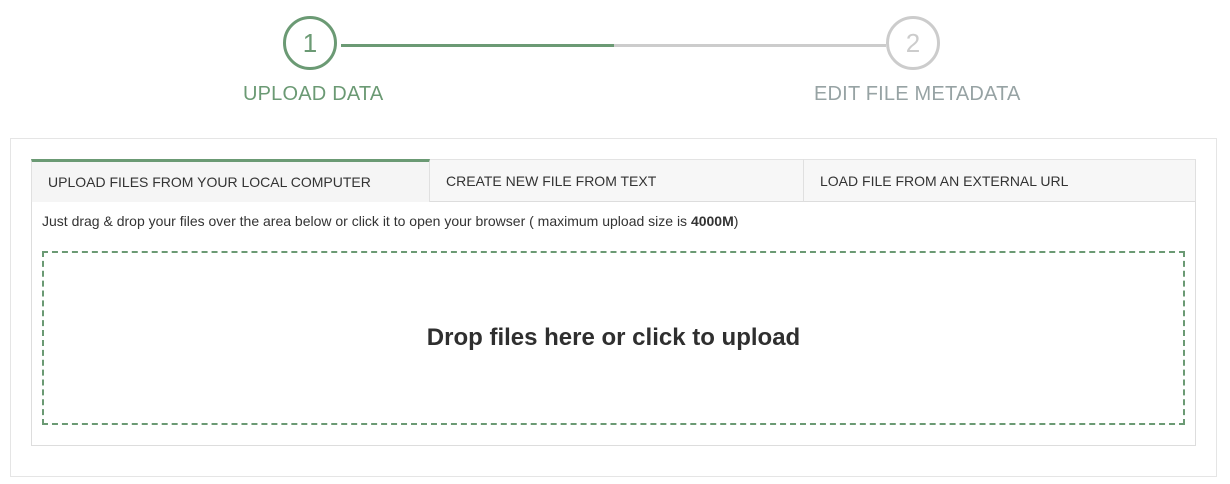 Image resolution: width=1230 pixels, height=484 pixels. What do you see at coordinates (750, 45) in the screenshot?
I see `step-connector-pending` at bounding box center [750, 45].